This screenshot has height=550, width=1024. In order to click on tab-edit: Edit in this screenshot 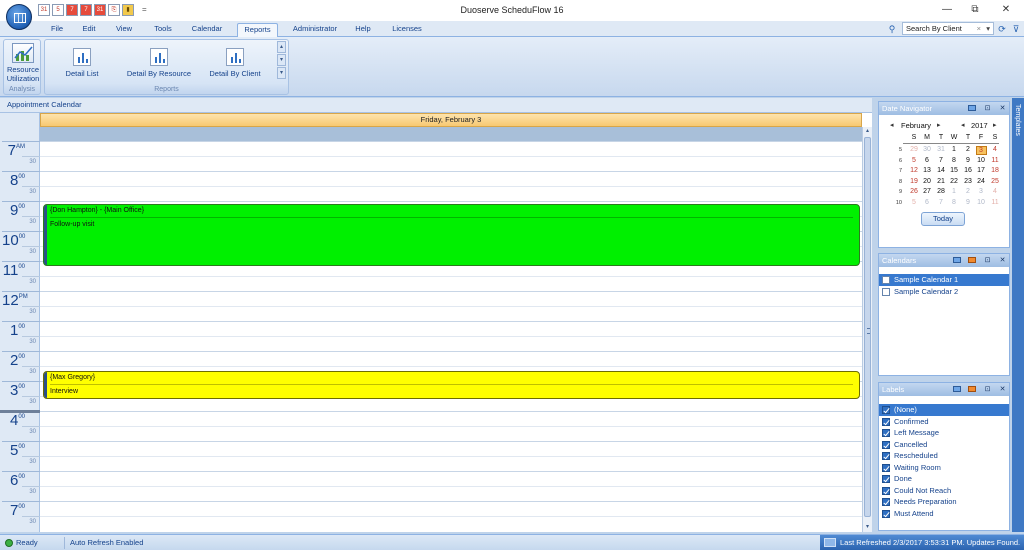, I will do `click(89, 30)`.